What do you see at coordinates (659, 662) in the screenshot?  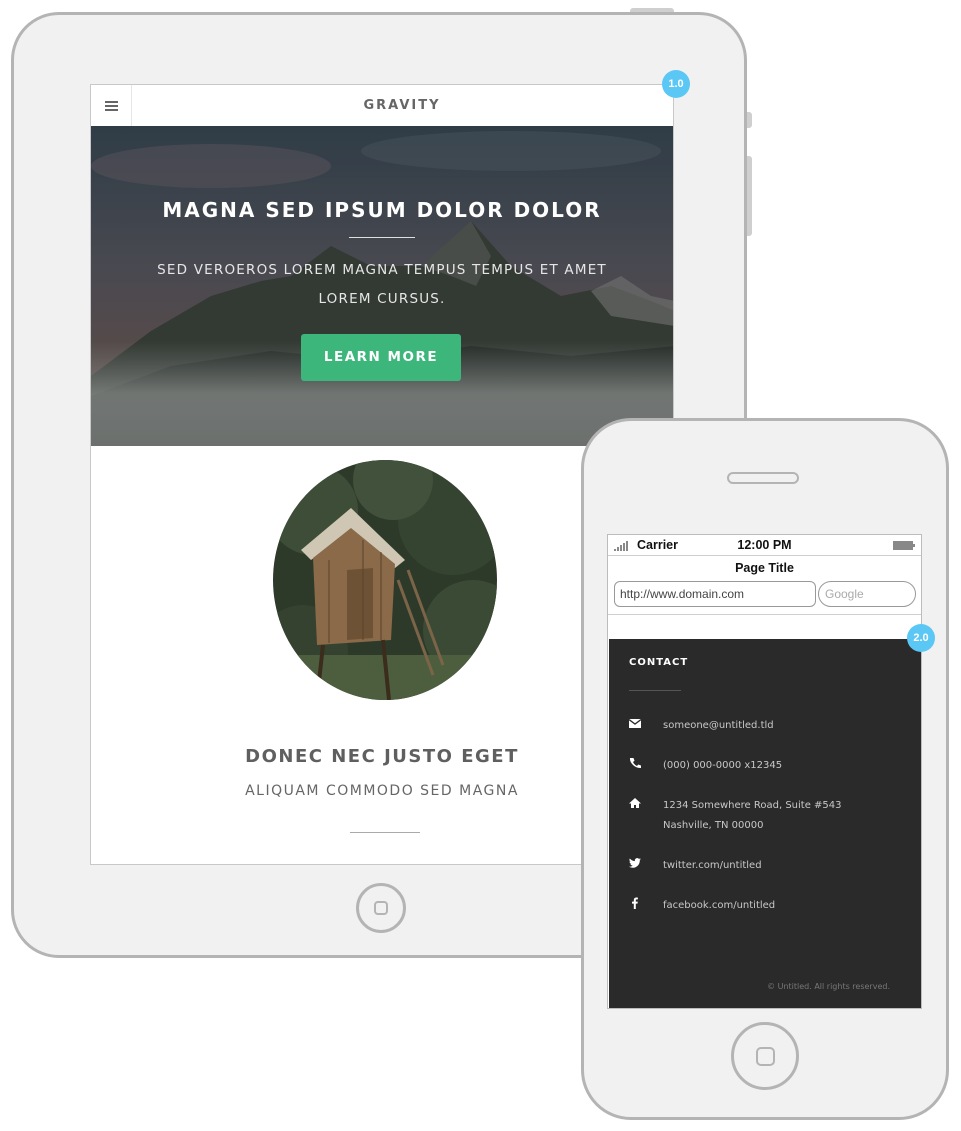 I see `contact-heading: CONTACT` at bounding box center [659, 662].